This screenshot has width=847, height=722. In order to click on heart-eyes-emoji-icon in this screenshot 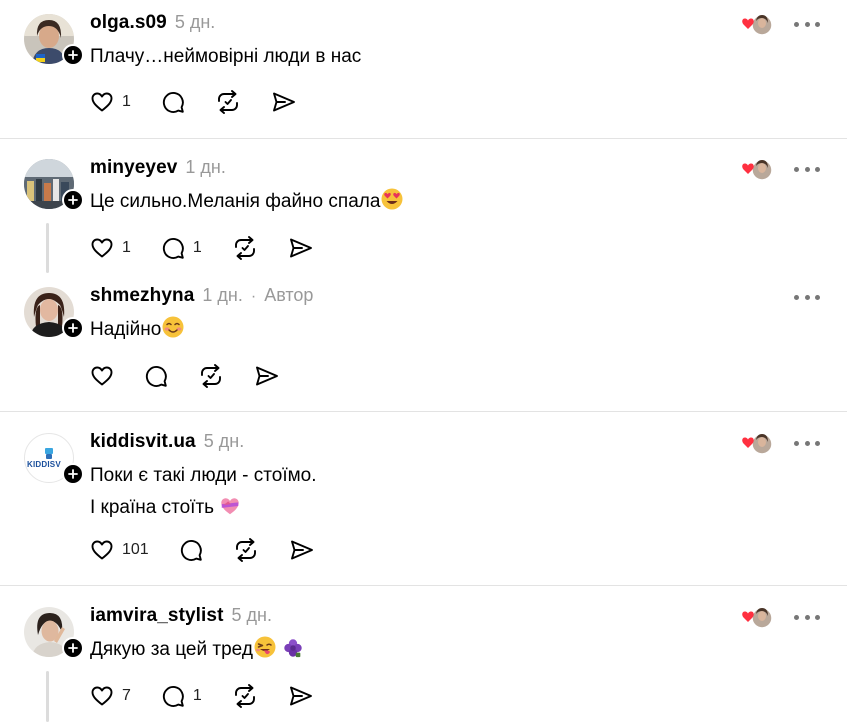, I will do `click(392, 199)`.